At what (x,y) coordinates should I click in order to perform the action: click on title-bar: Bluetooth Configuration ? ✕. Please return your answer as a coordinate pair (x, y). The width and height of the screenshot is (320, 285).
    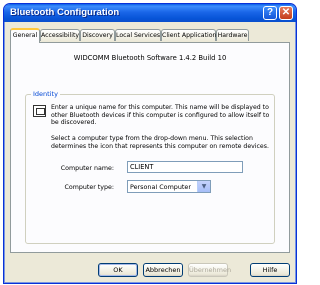
    Looking at the image, I should click on (150, 13).